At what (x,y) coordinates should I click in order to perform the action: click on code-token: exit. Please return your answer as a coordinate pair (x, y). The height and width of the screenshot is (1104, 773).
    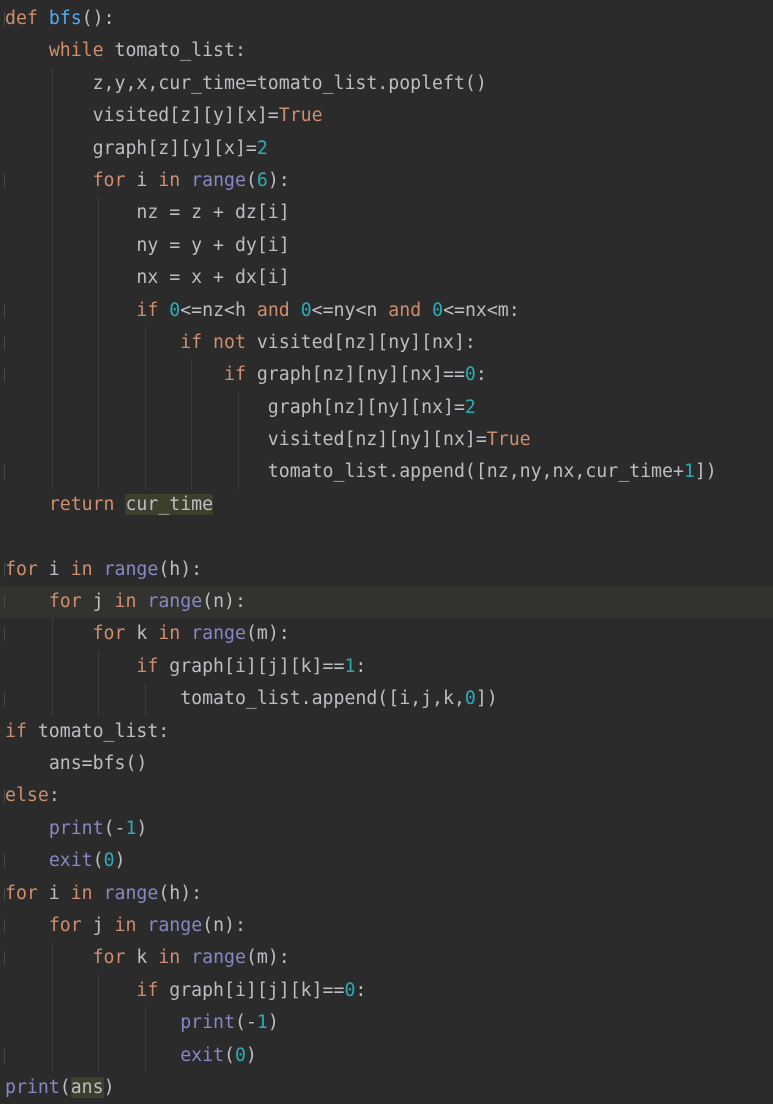
    Looking at the image, I should click on (202, 1055).